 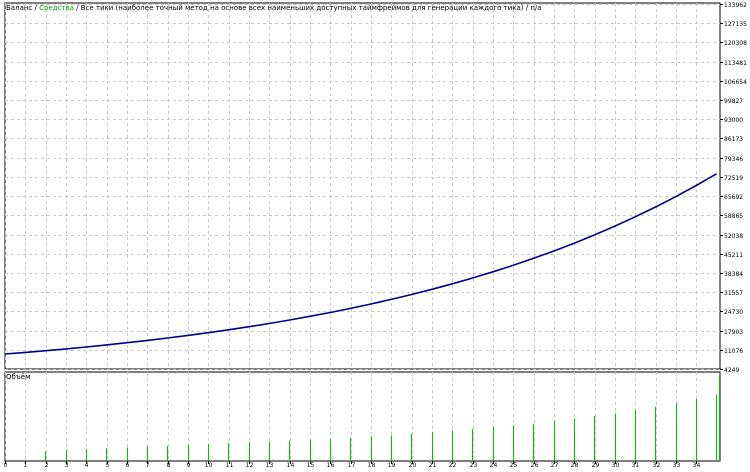 I want to click on y-tick-label: 86173, so click(x=733, y=139).